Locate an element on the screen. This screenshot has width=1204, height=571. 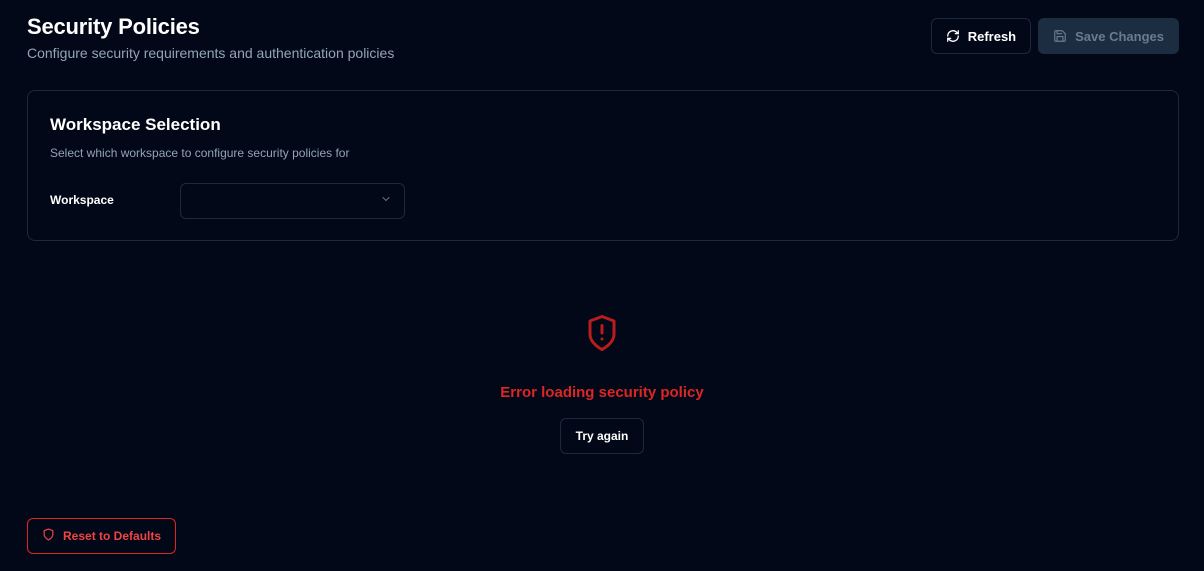
refresh-button-label: Refresh is located at coordinates (992, 36).